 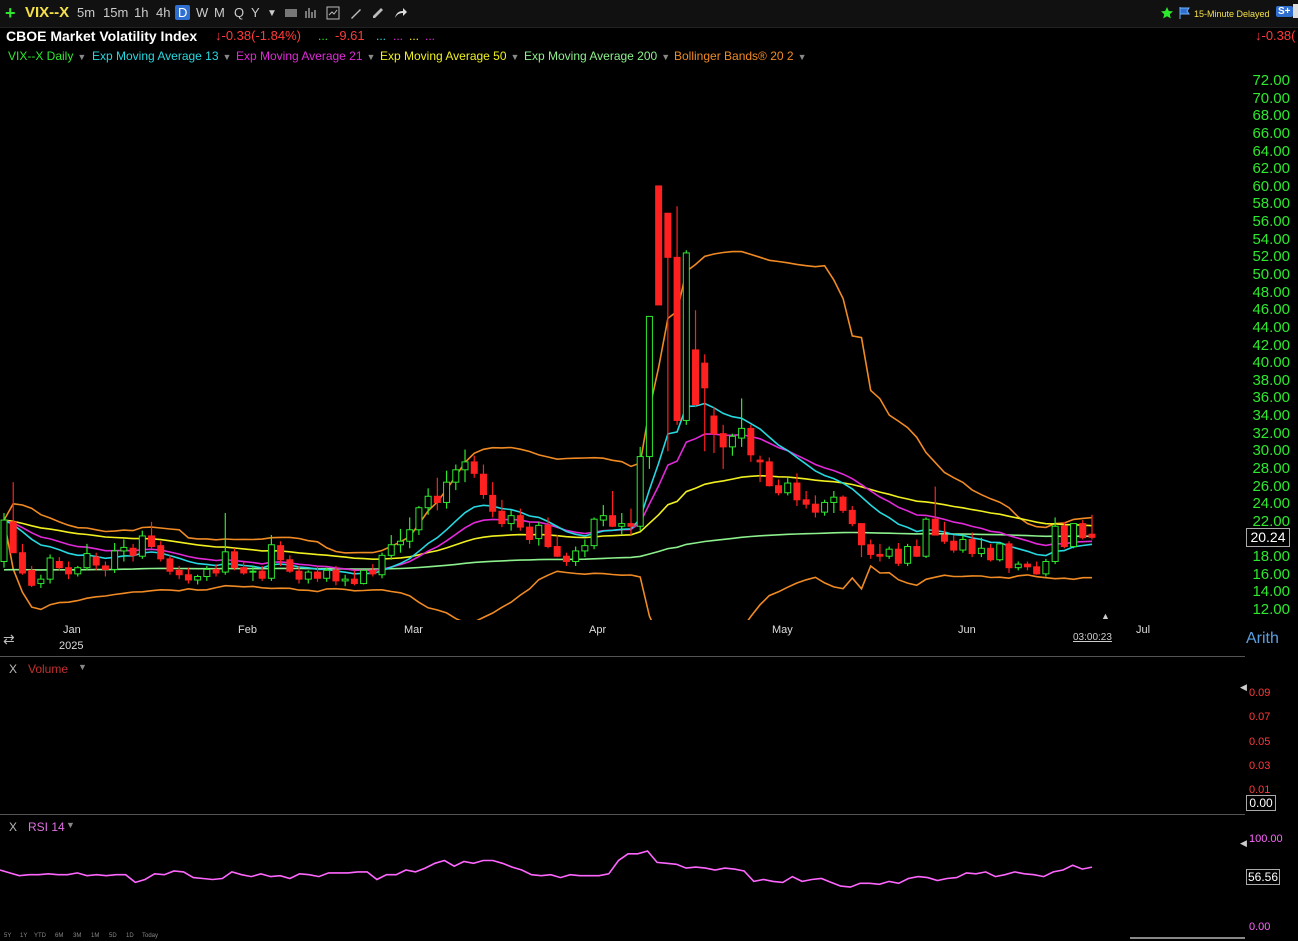 What do you see at coordinates (305, 56) in the screenshot?
I see `legend-ema21: Exp Moving Average 21 ▼` at bounding box center [305, 56].